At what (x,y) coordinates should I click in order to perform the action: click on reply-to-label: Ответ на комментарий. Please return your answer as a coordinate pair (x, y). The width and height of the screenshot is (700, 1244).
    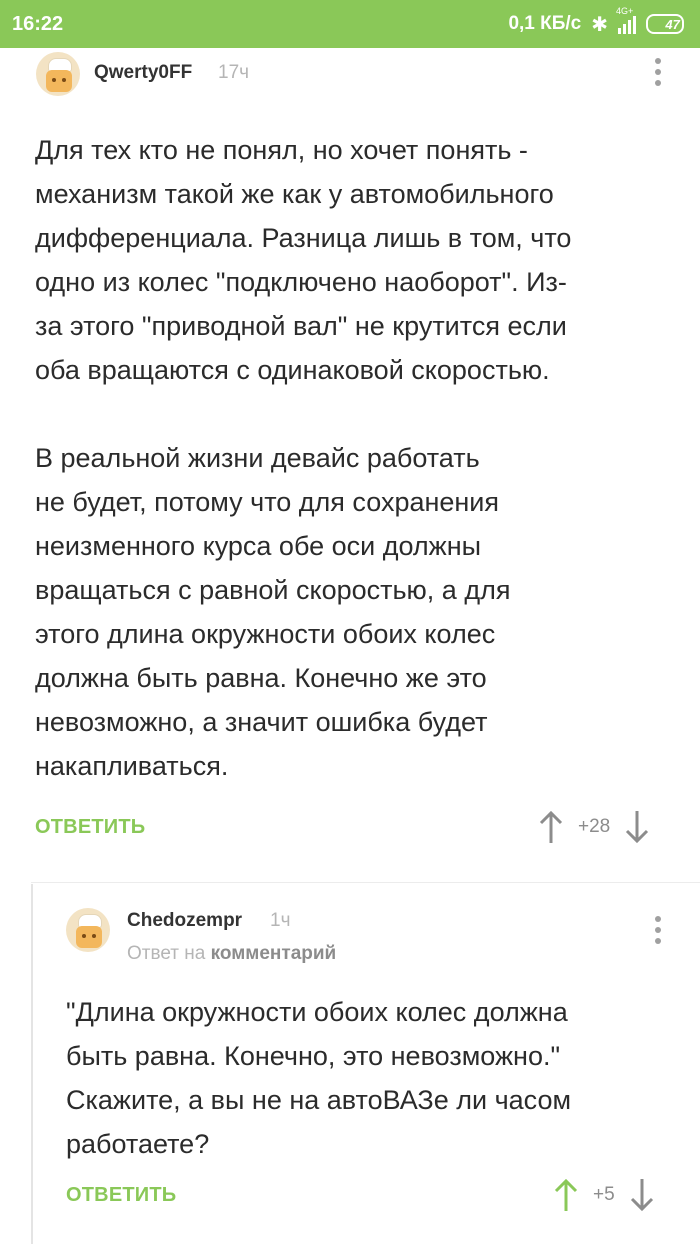
    Looking at the image, I should click on (231, 954).